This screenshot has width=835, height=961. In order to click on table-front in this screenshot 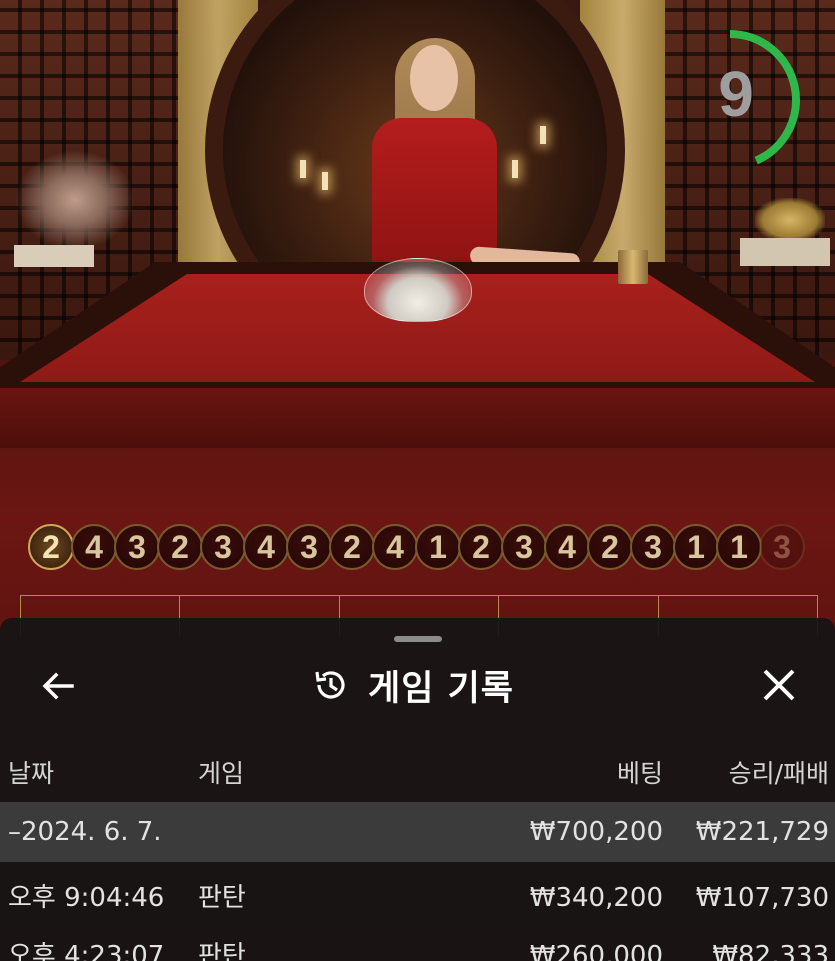, I will do `click(417, 418)`.